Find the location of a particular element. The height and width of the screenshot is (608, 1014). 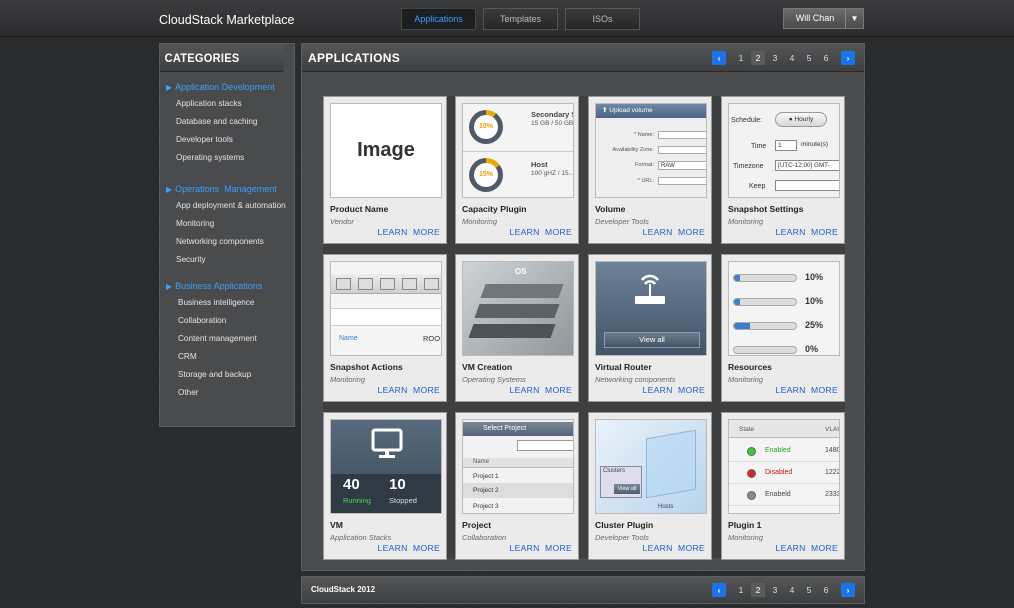

timezone-select: [UTC-12:00] GMT- is located at coordinates (807, 165).